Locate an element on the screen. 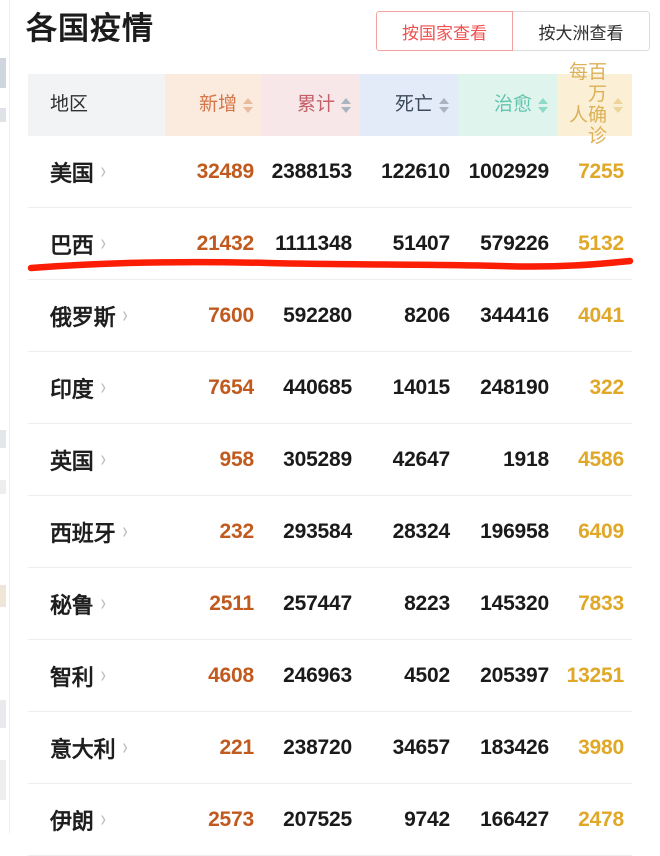 This screenshot has width=660, height=856. cell-add: 21432 is located at coordinates (213, 243).